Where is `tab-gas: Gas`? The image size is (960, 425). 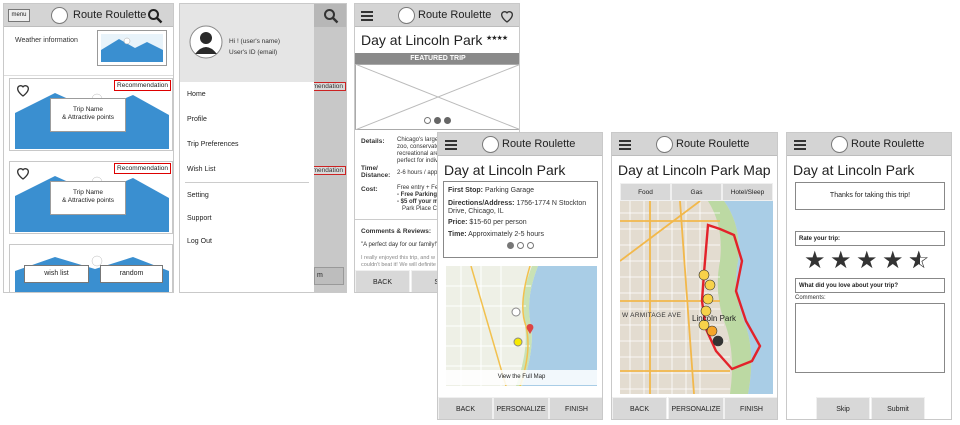 tab-gas: Gas is located at coordinates (696, 192).